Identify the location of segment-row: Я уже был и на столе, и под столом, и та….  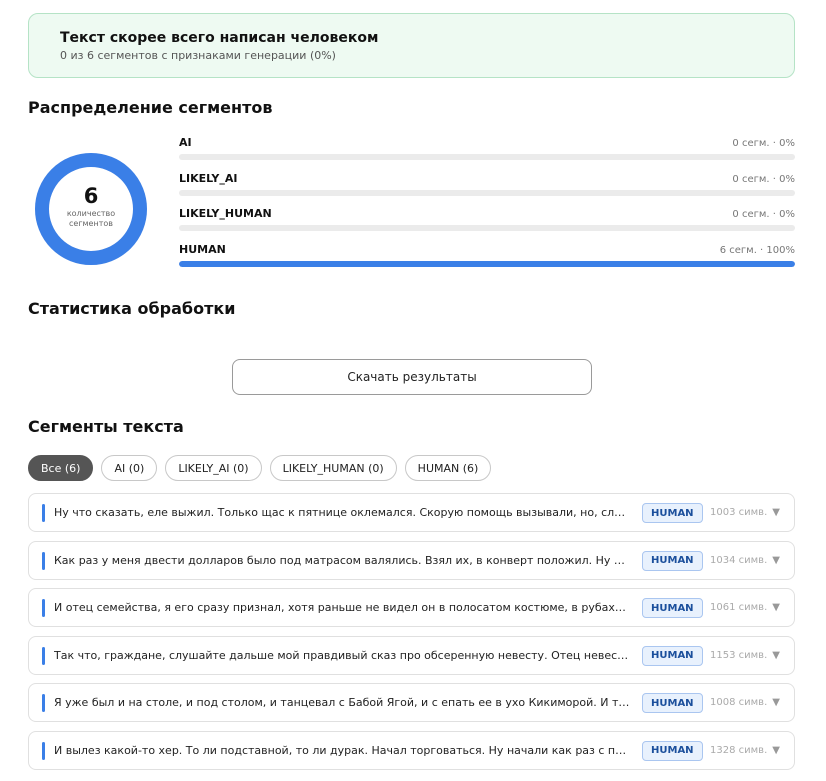
(411, 702).